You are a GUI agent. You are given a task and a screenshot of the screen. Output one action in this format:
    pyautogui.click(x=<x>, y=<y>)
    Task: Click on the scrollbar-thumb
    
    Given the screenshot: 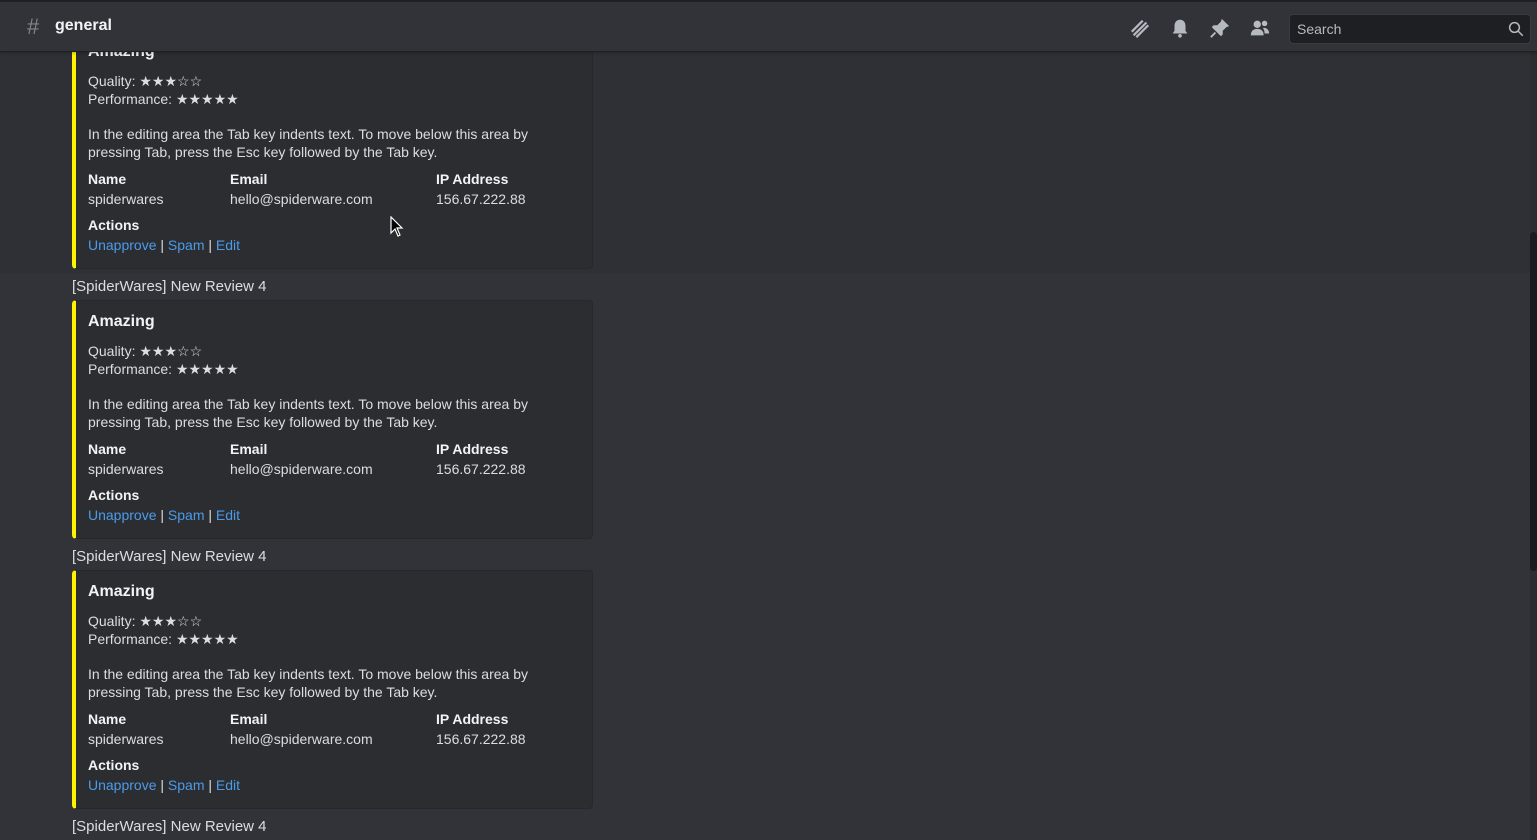 What is the action you would take?
    pyautogui.click(x=1533, y=401)
    